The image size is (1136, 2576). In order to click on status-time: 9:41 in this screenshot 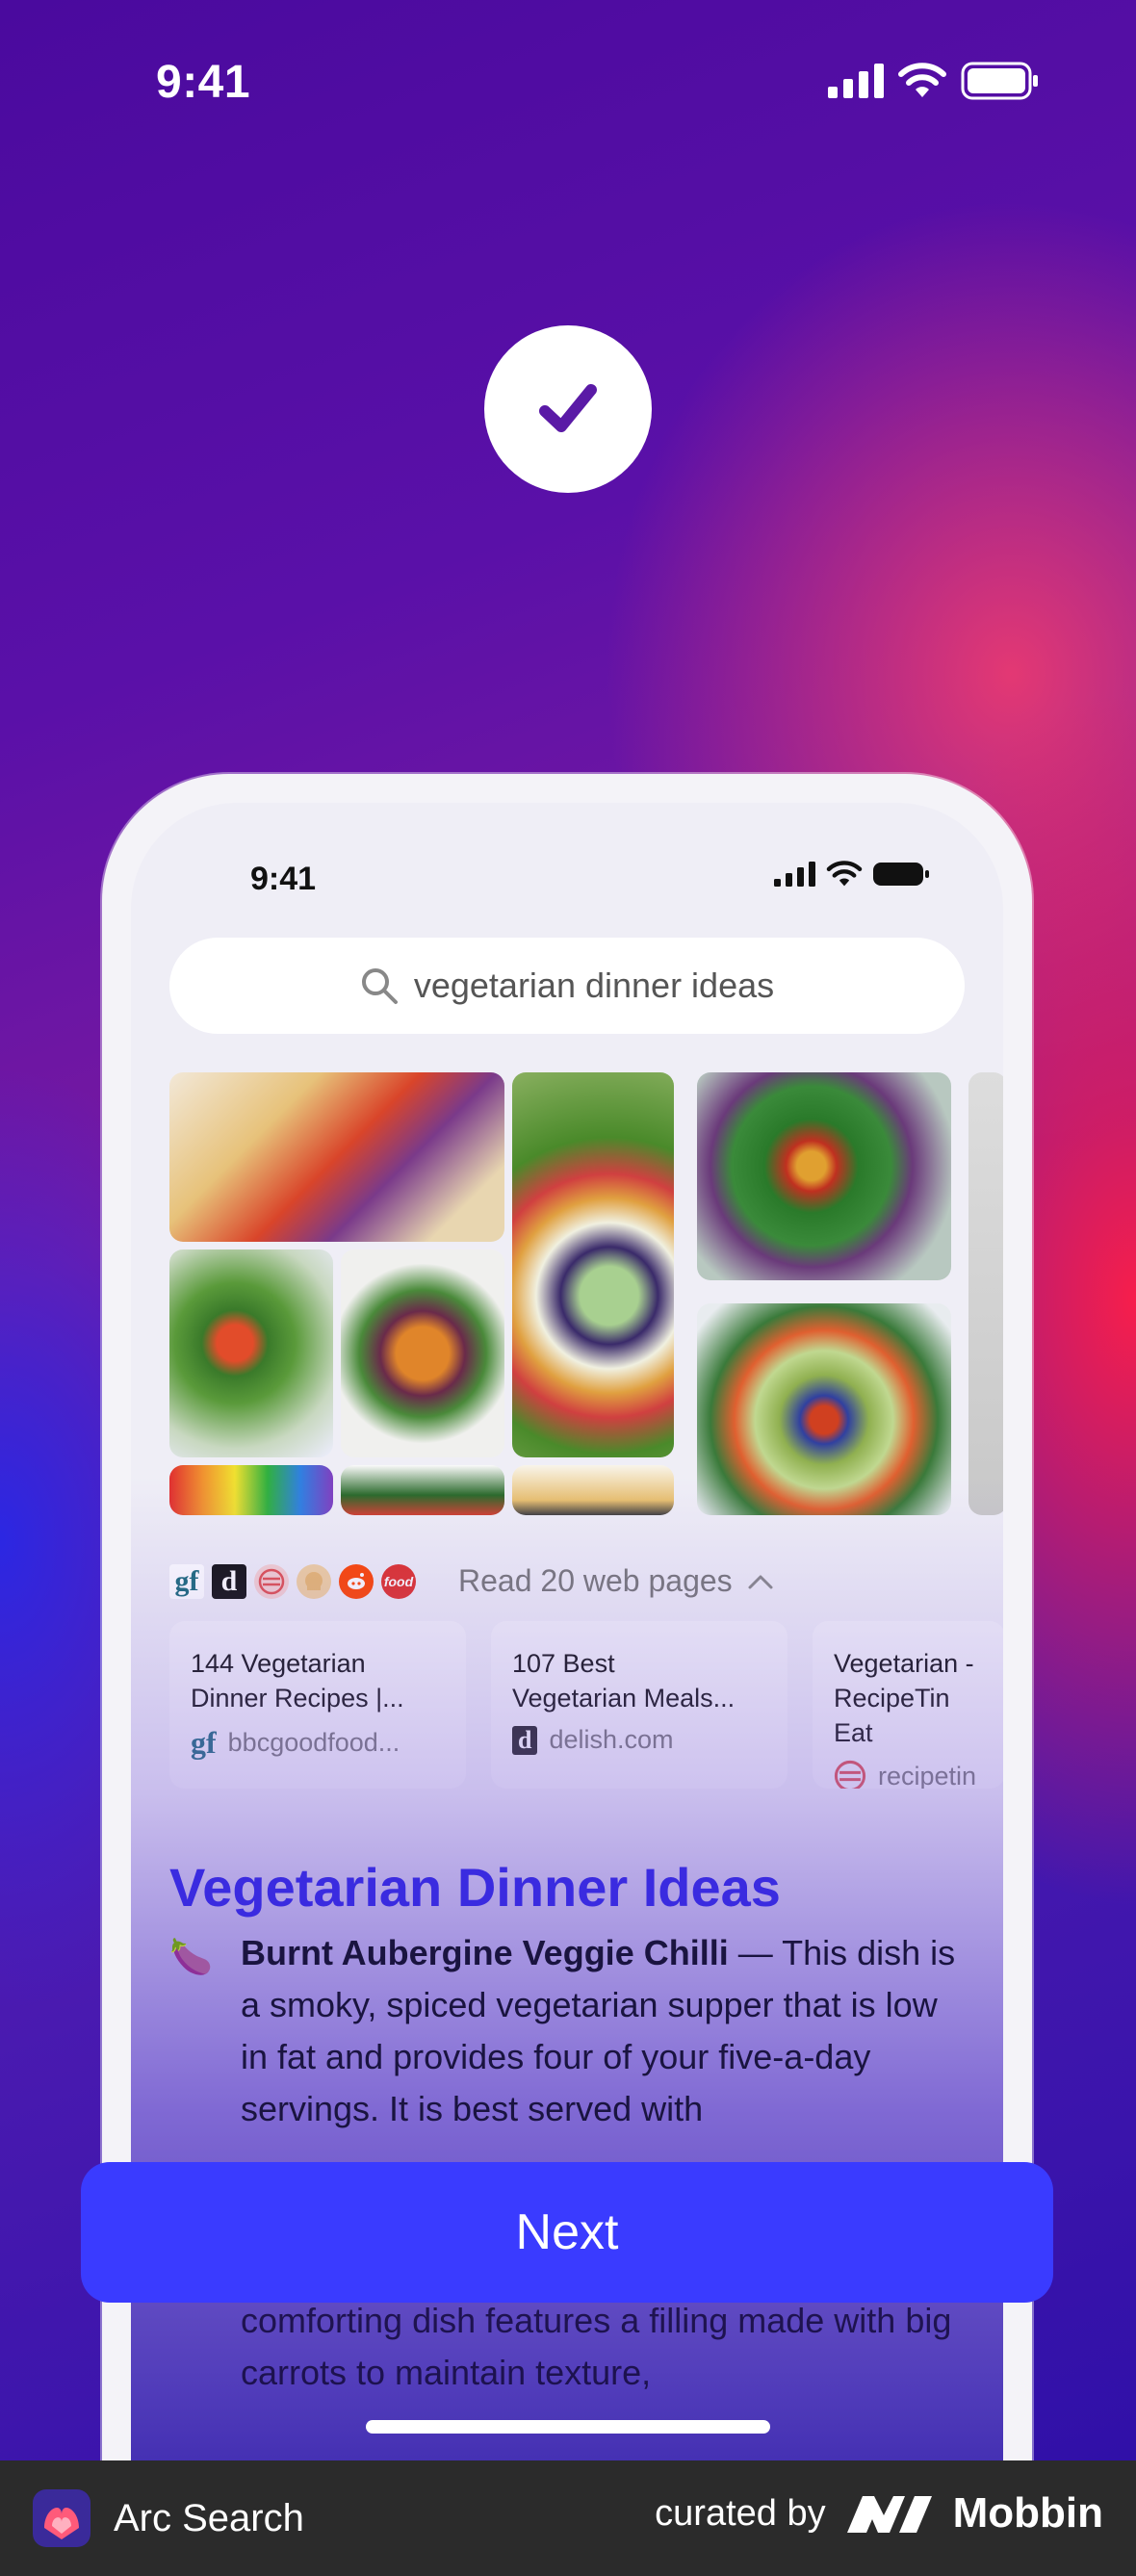, I will do `click(204, 82)`.